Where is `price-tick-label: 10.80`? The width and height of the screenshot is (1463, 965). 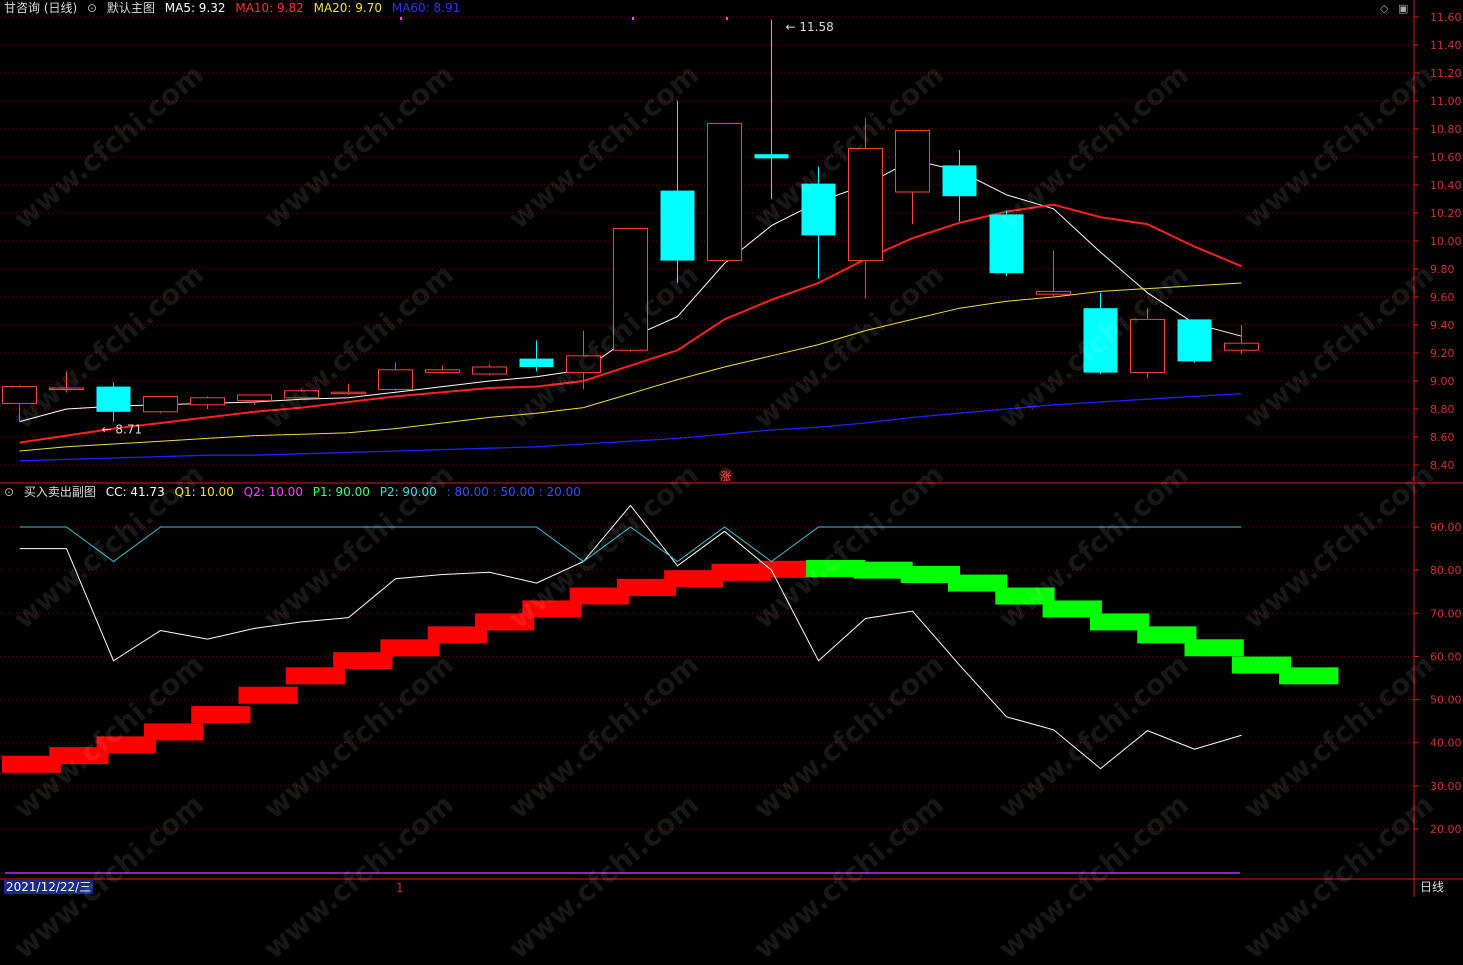 price-tick-label: 10.80 is located at coordinates (1446, 129).